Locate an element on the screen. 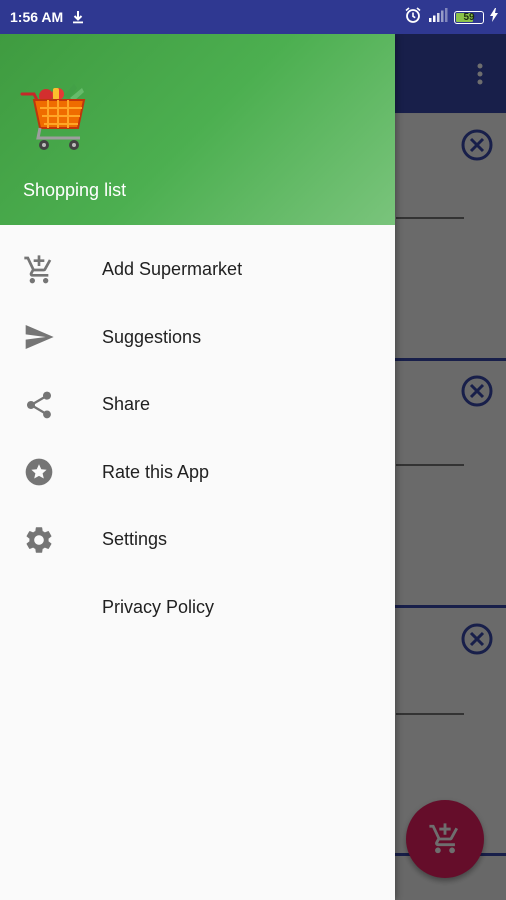 The image size is (506, 900). menu-item-privacy-policy: Privacy Policy is located at coordinates (197, 608).